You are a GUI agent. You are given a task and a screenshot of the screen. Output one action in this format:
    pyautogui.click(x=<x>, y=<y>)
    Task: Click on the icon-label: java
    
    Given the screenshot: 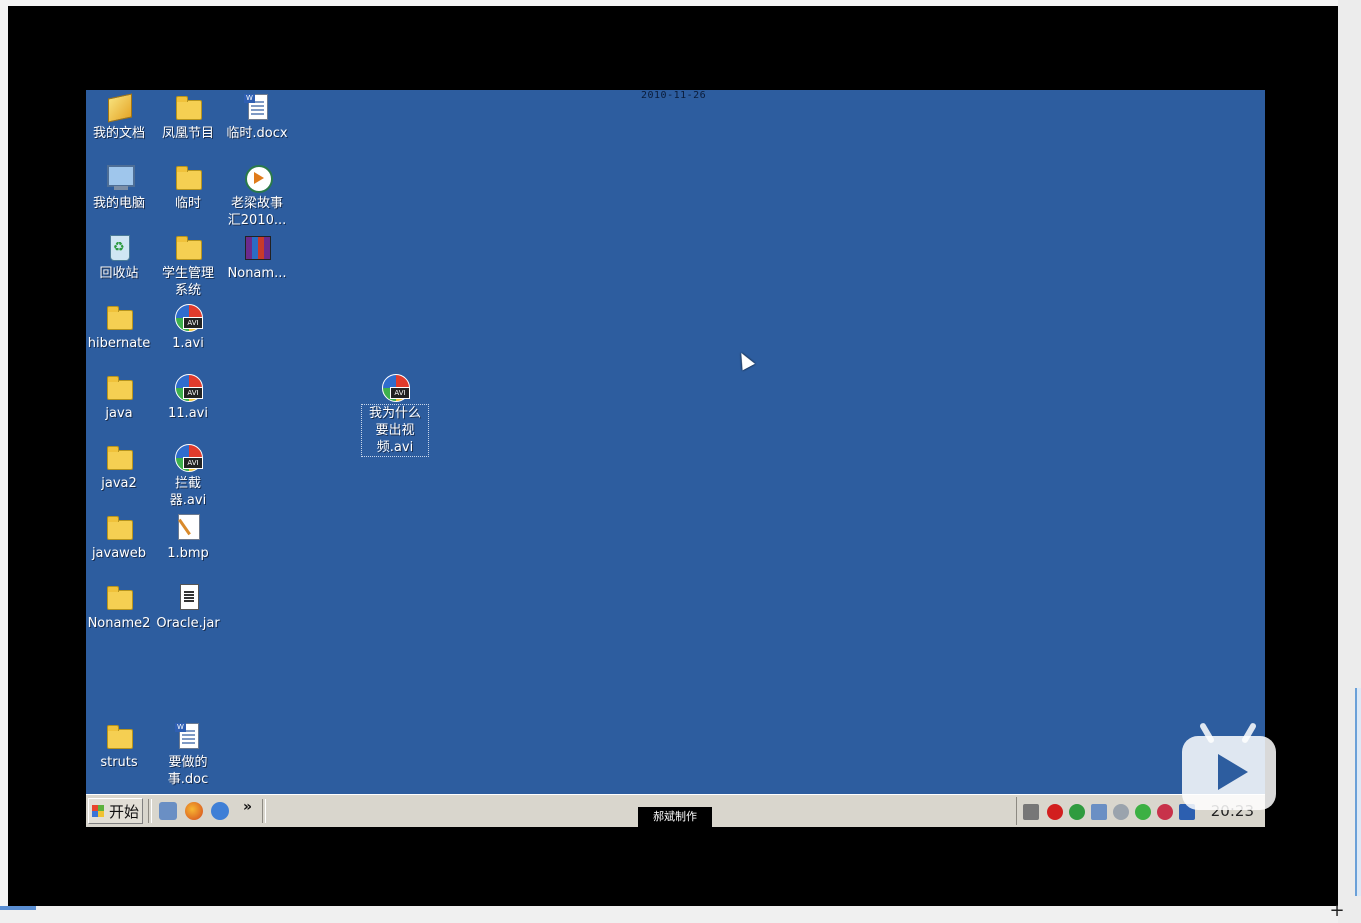 What is the action you would take?
    pyautogui.click(x=119, y=413)
    